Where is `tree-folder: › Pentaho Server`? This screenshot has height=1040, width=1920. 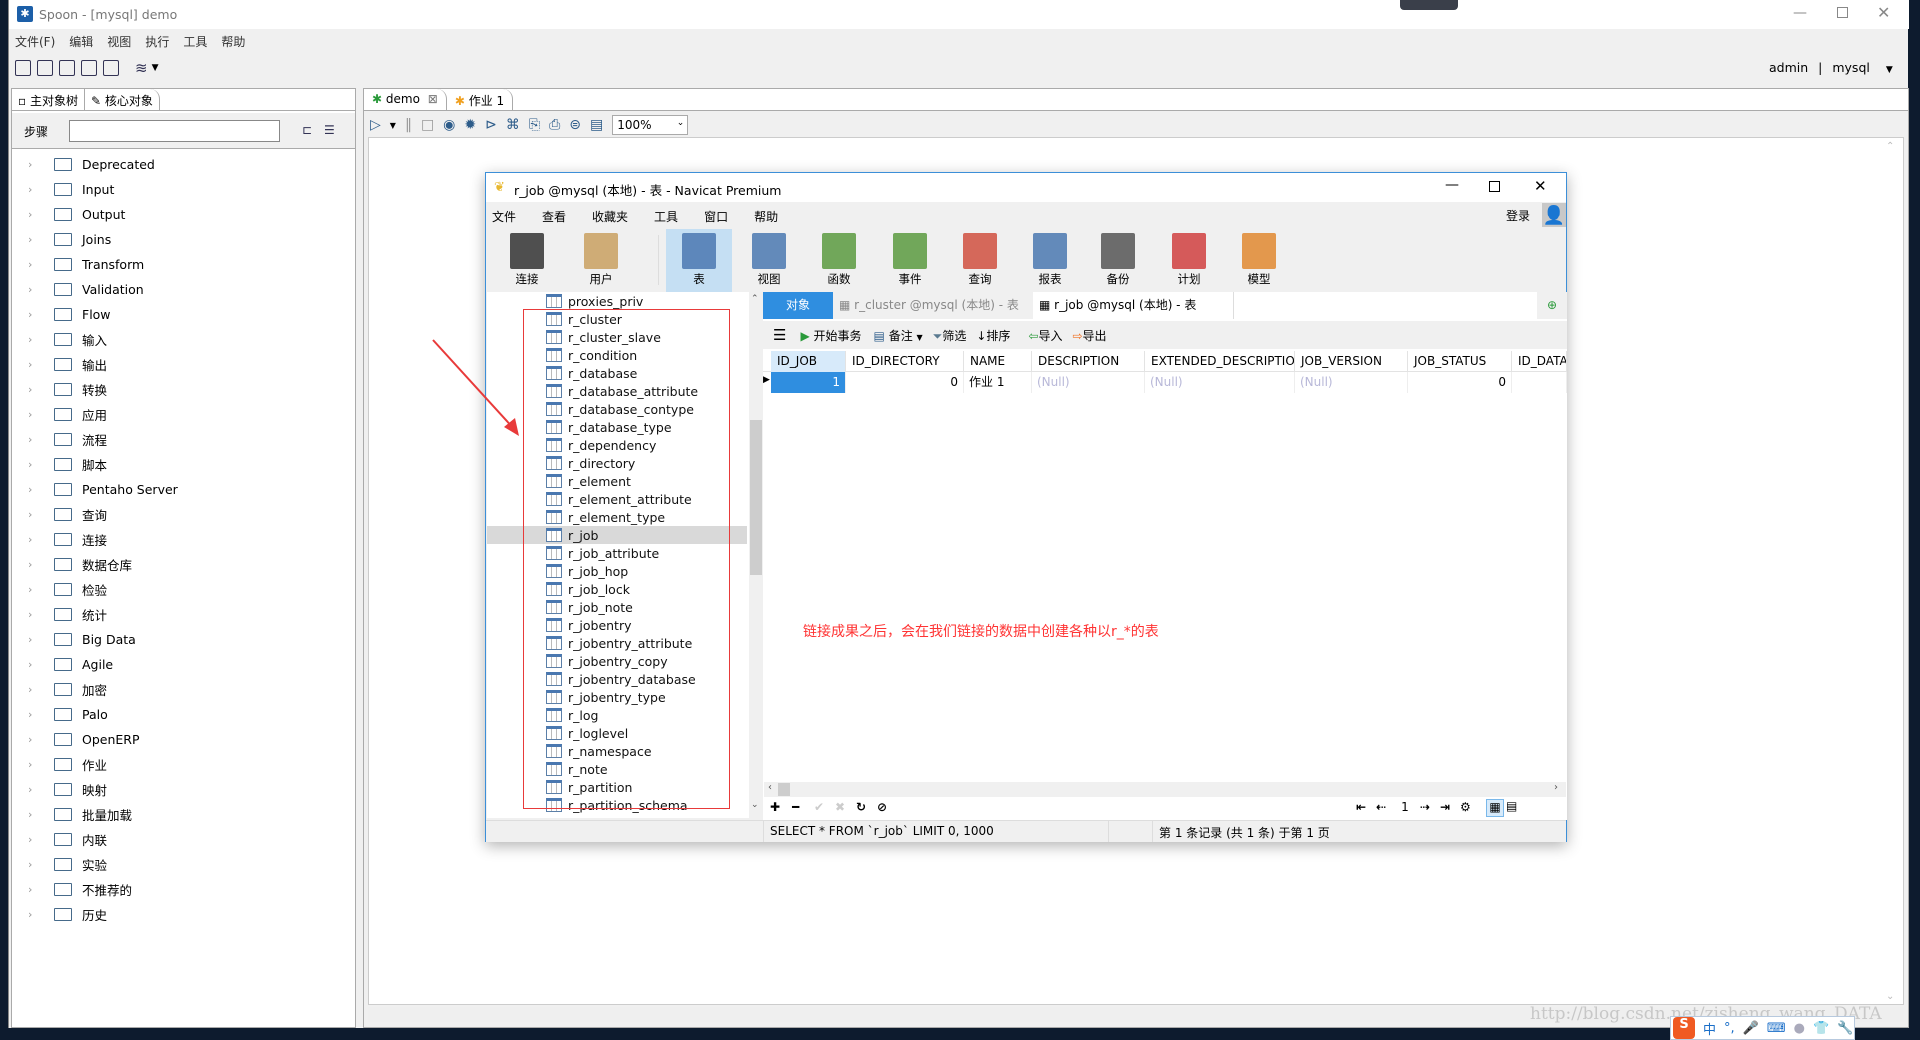 tree-folder: › Pentaho Server is located at coordinates (103, 489).